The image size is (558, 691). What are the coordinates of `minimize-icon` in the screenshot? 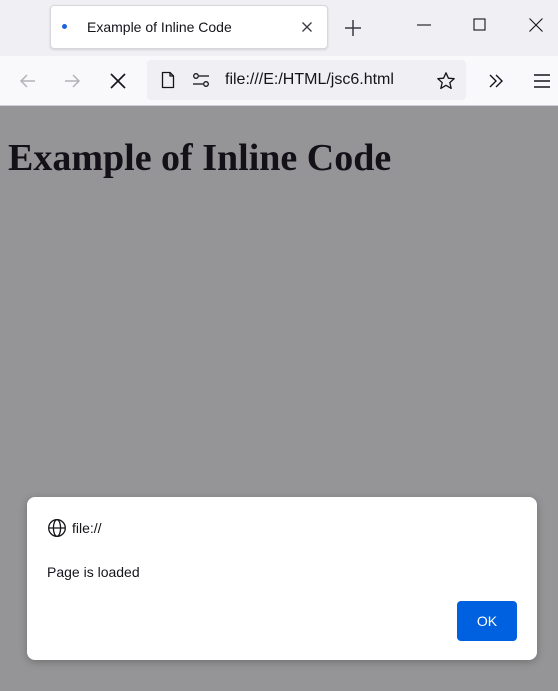 It's located at (424, 25).